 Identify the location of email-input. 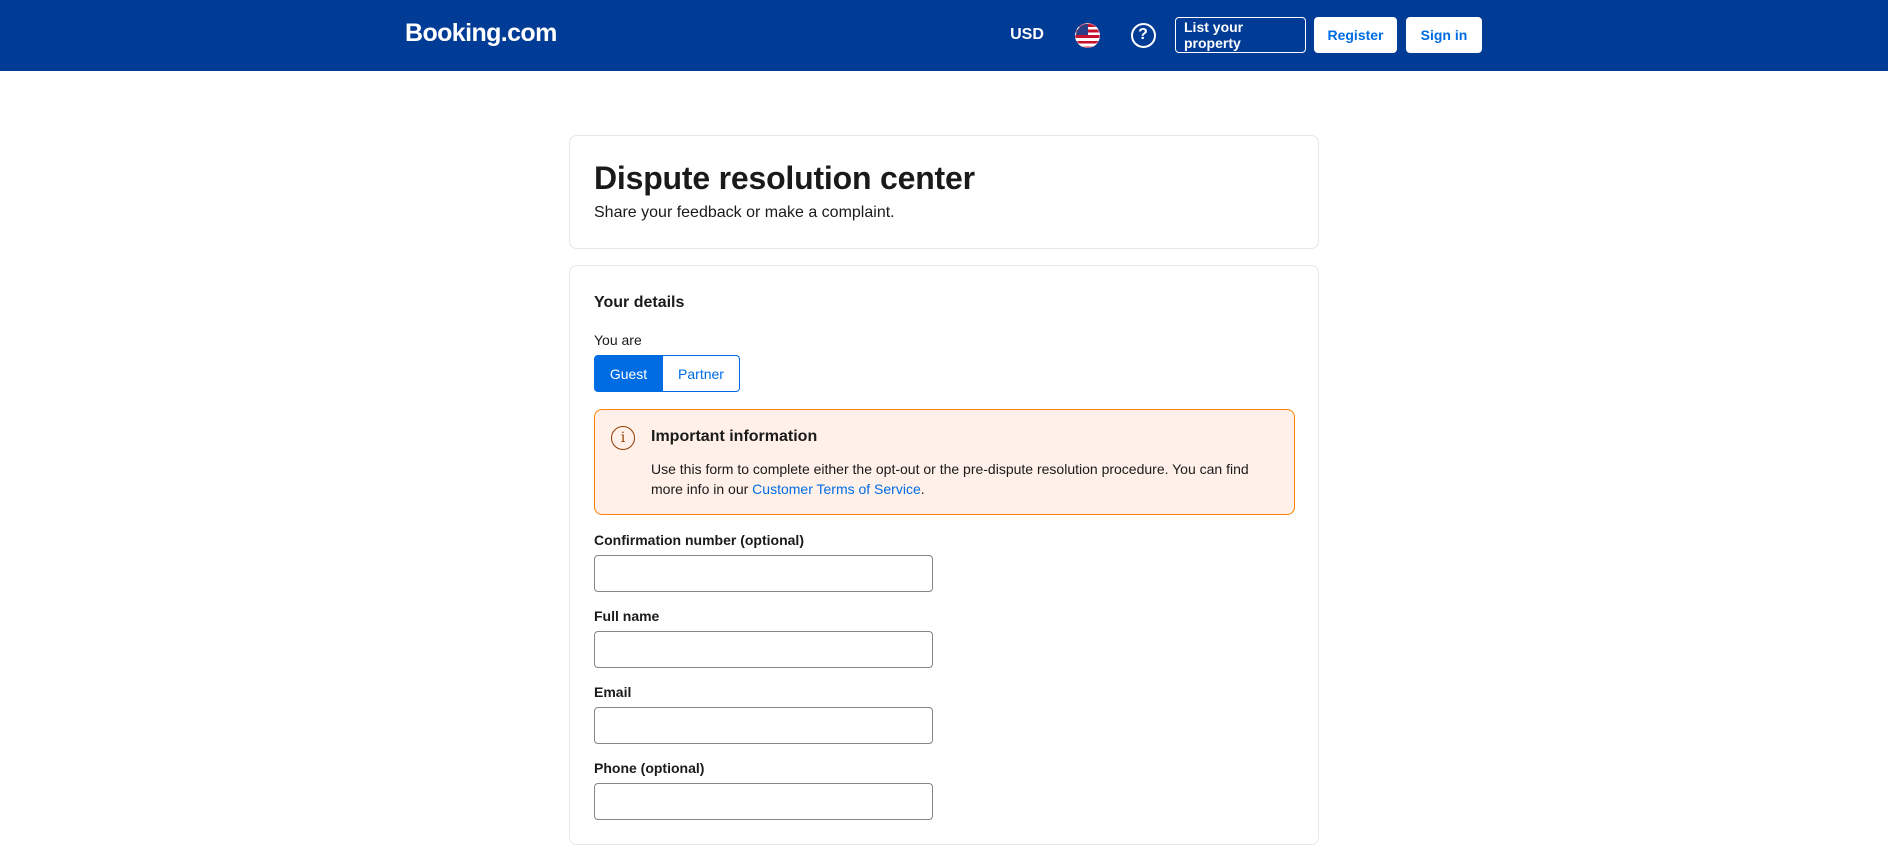
(763, 725).